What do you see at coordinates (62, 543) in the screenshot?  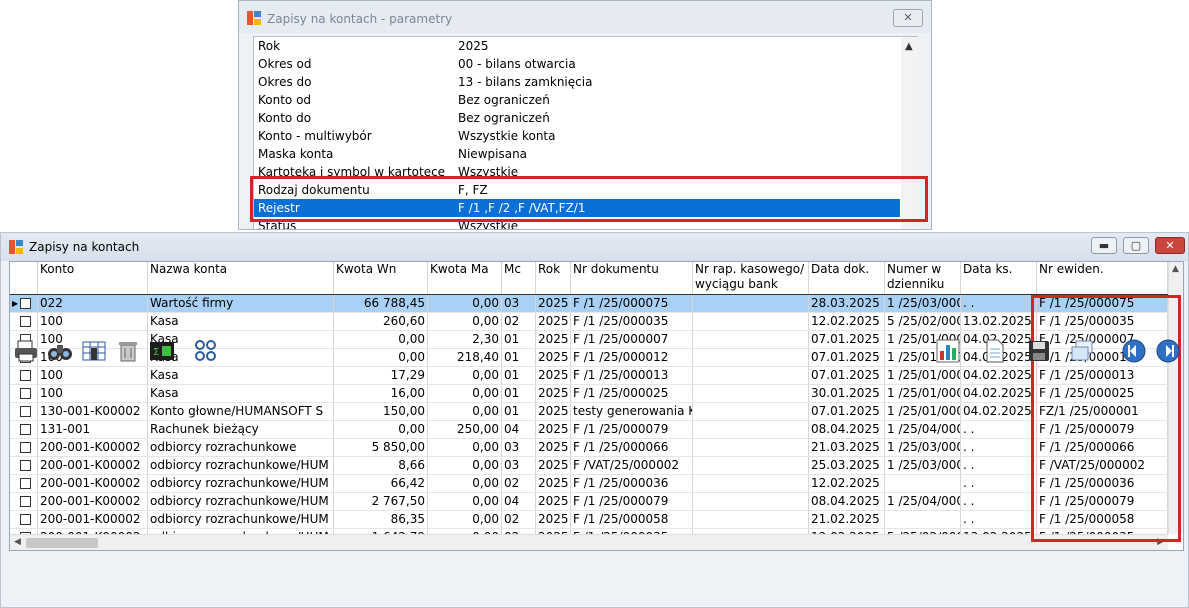 I see `scroll-thumb` at bounding box center [62, 543].